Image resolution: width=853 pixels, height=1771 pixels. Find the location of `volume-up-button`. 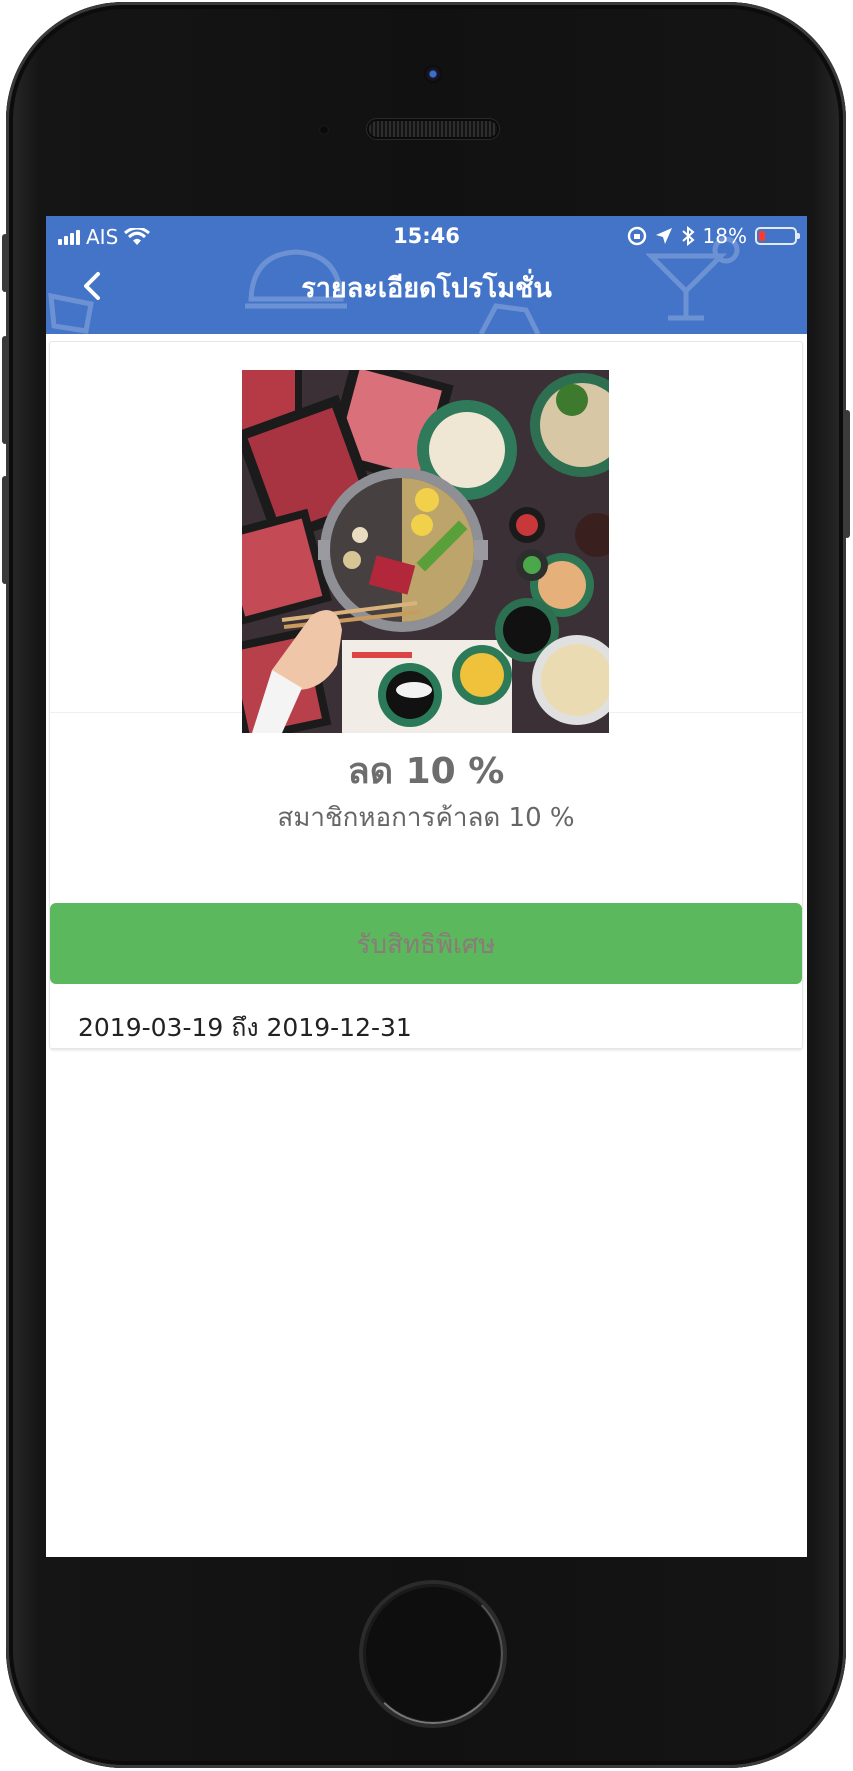

volume-up-button is located at coordinates (5, 390).